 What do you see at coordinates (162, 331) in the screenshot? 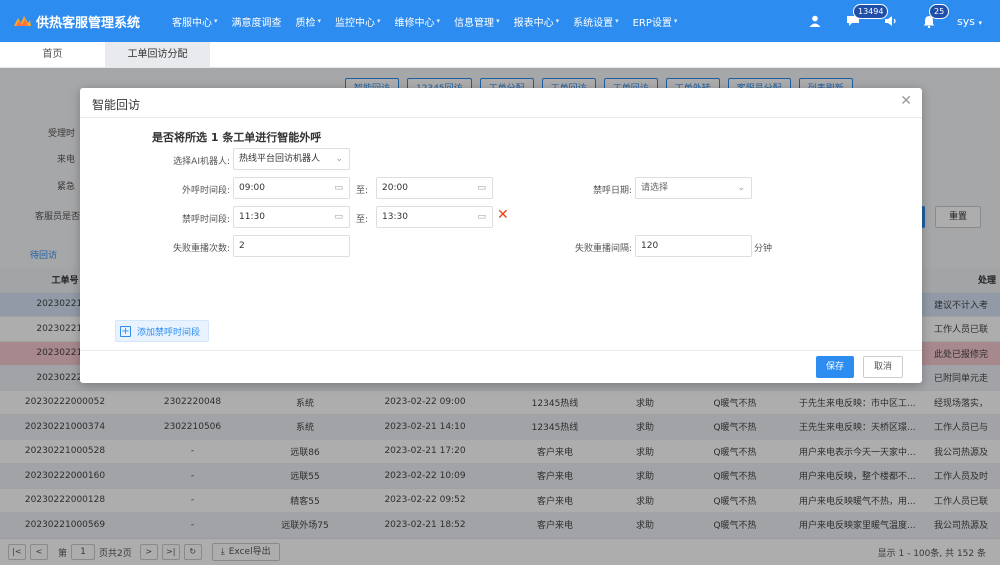
I see `add-no-call-range-button: + 添加禁呼时间段` at bounding box center [162, 331].